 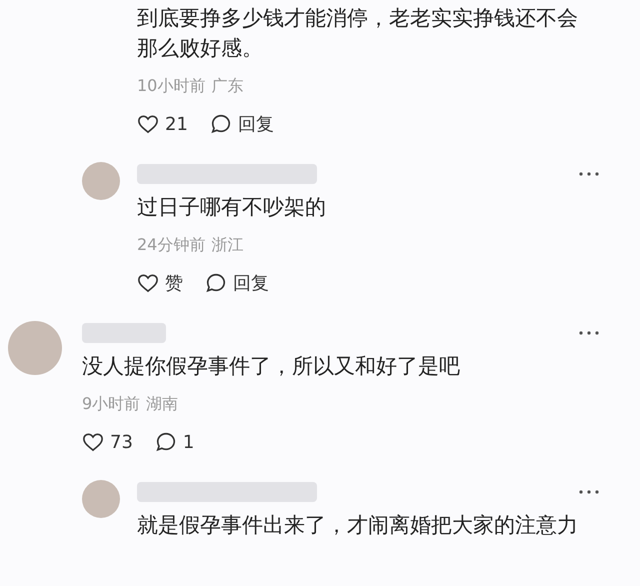 I want to click on comment-time: 9小时前, so click(x=111, y=404).